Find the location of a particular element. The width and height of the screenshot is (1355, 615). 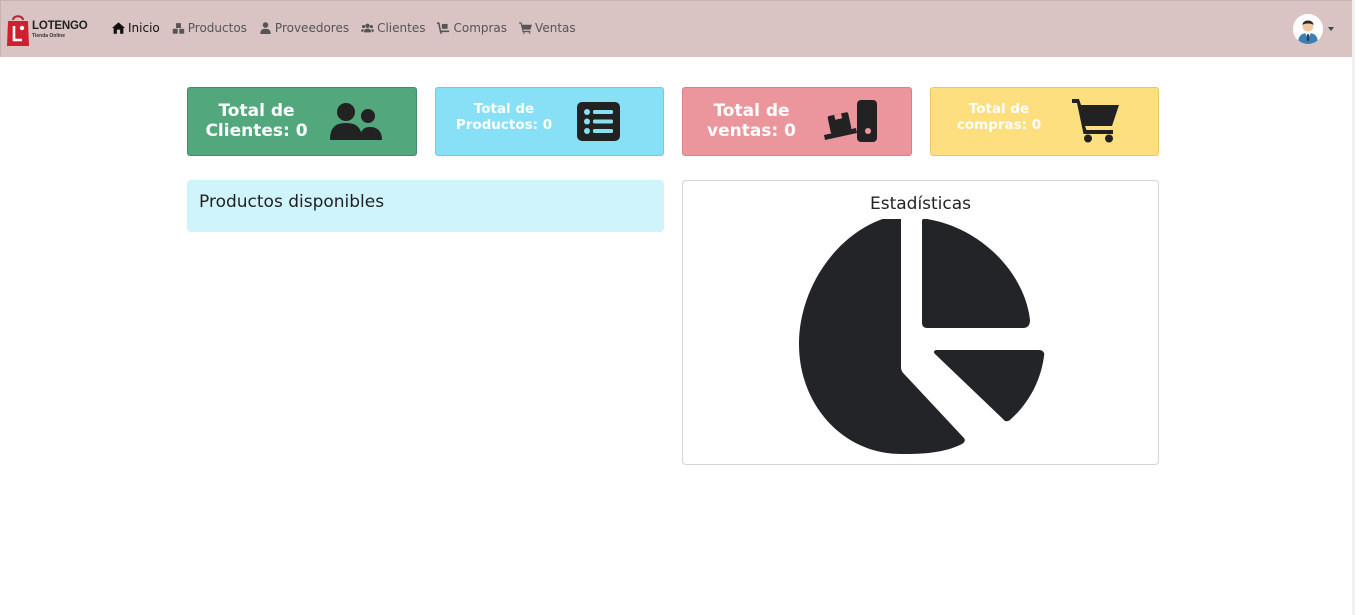

list-icon is located at coordinates (598, 121).